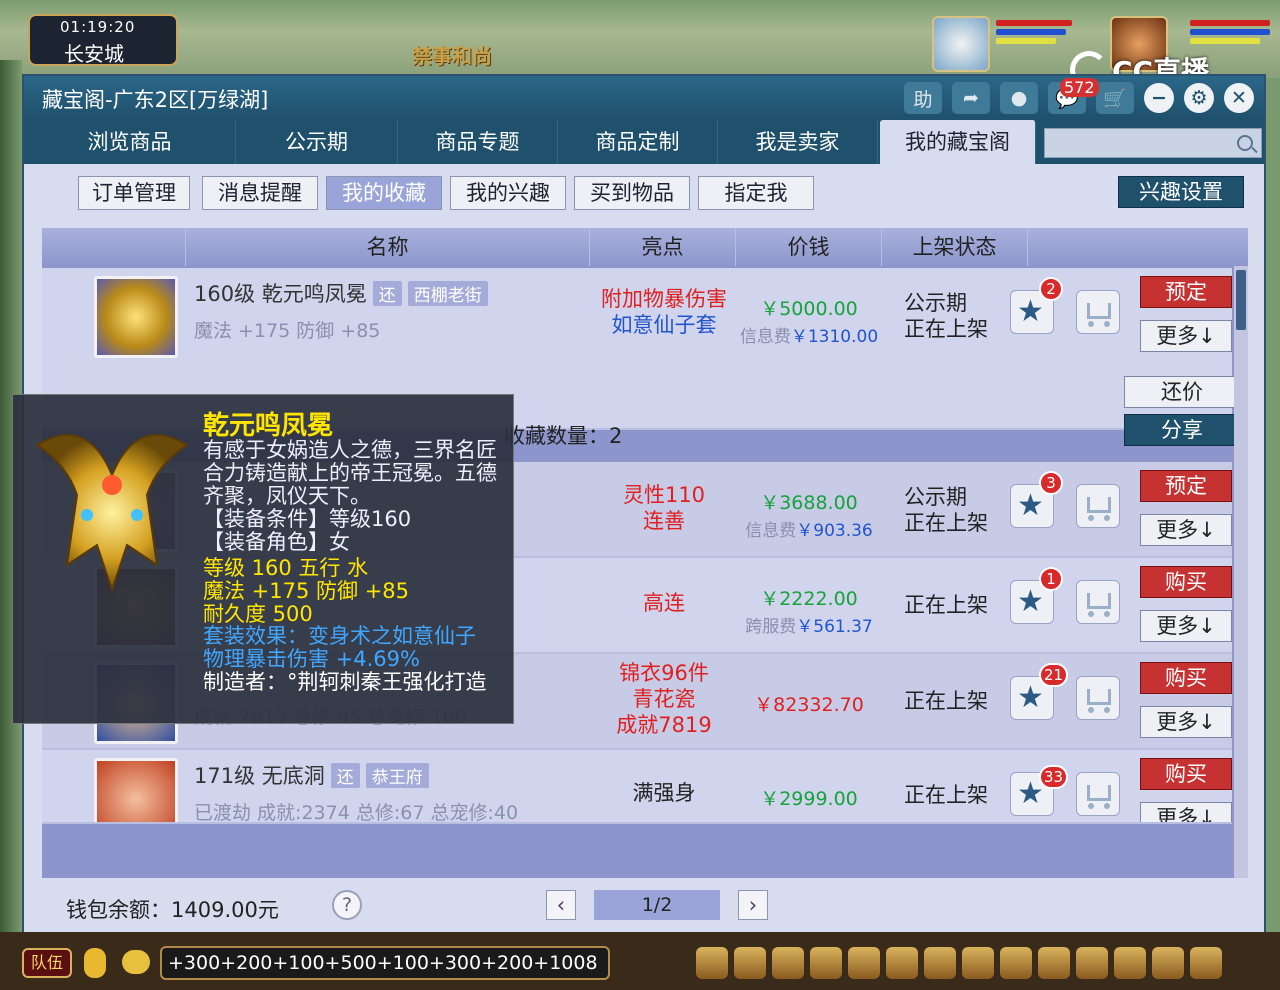 The image size is (1280, 990). Describe the element at coordinates (508, 193) in the screenshot. I see `subnav-interests: 我的兴趣` at that location.